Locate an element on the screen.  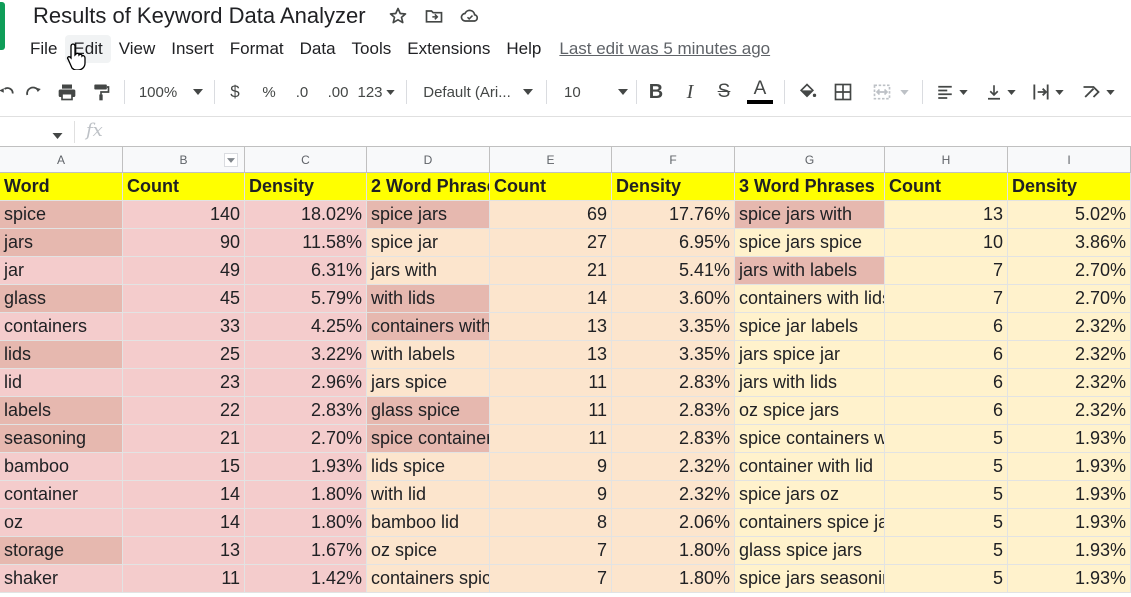
star-icon is located at coordinates (398, 16).